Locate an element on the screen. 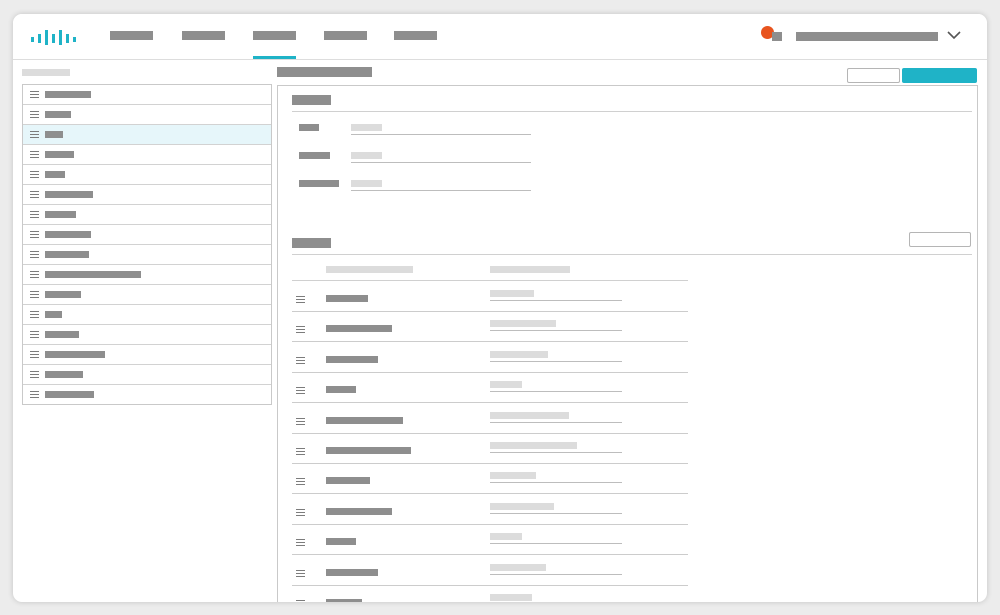  user-name is located at coordinates (867, 36).